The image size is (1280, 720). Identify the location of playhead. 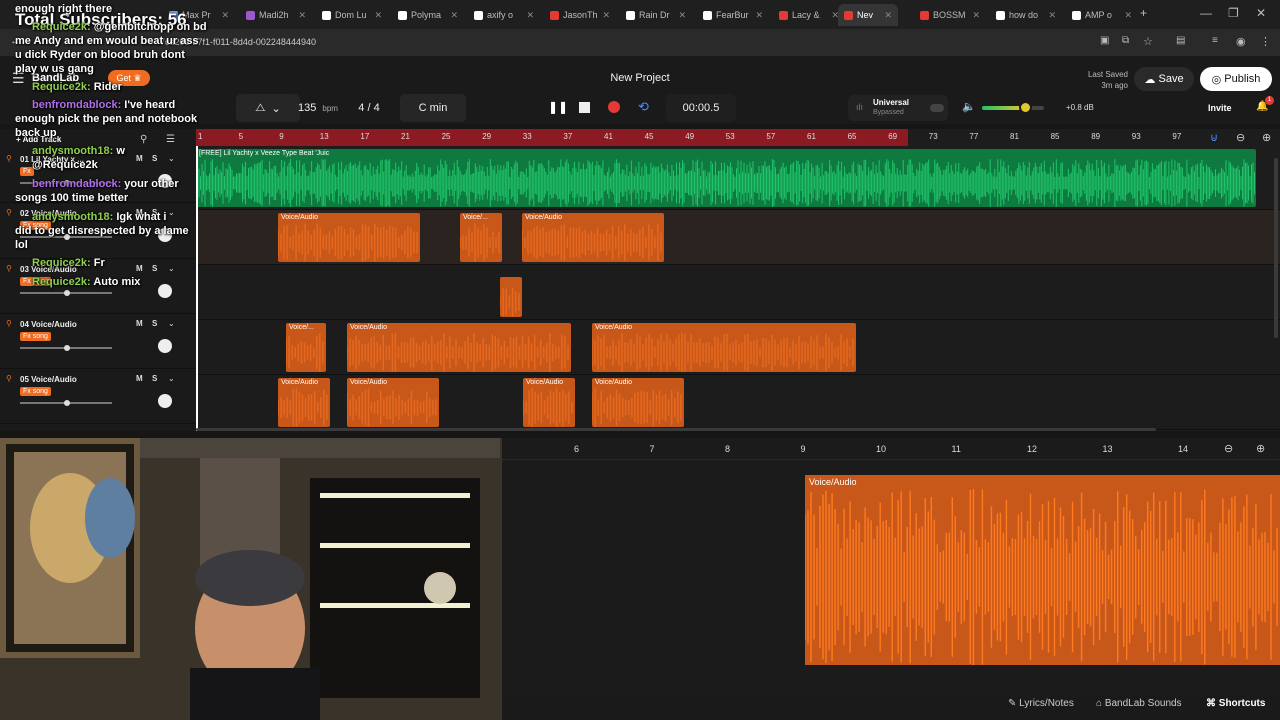
(197, 288).